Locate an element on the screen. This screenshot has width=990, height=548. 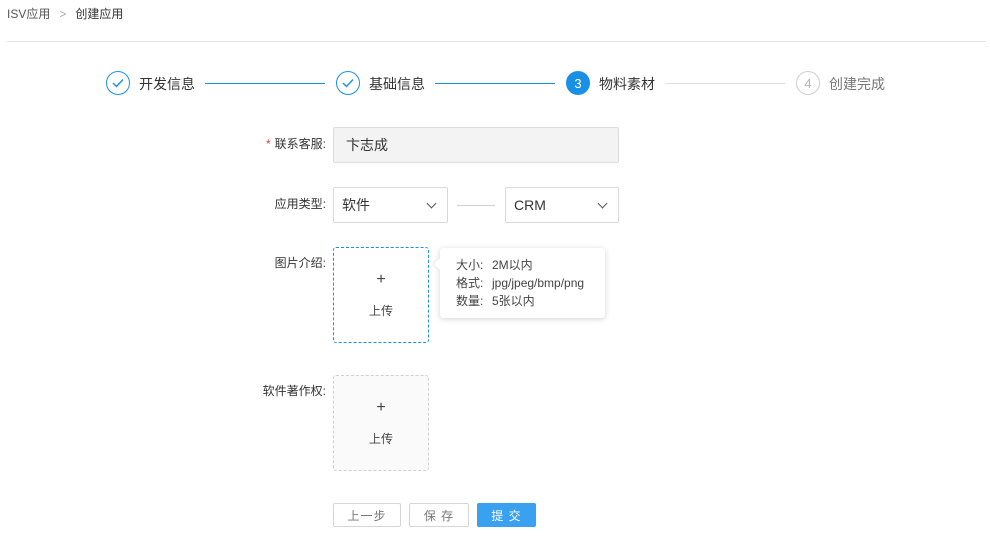
step-3-number: 3 is located at coordinates (578, 83).